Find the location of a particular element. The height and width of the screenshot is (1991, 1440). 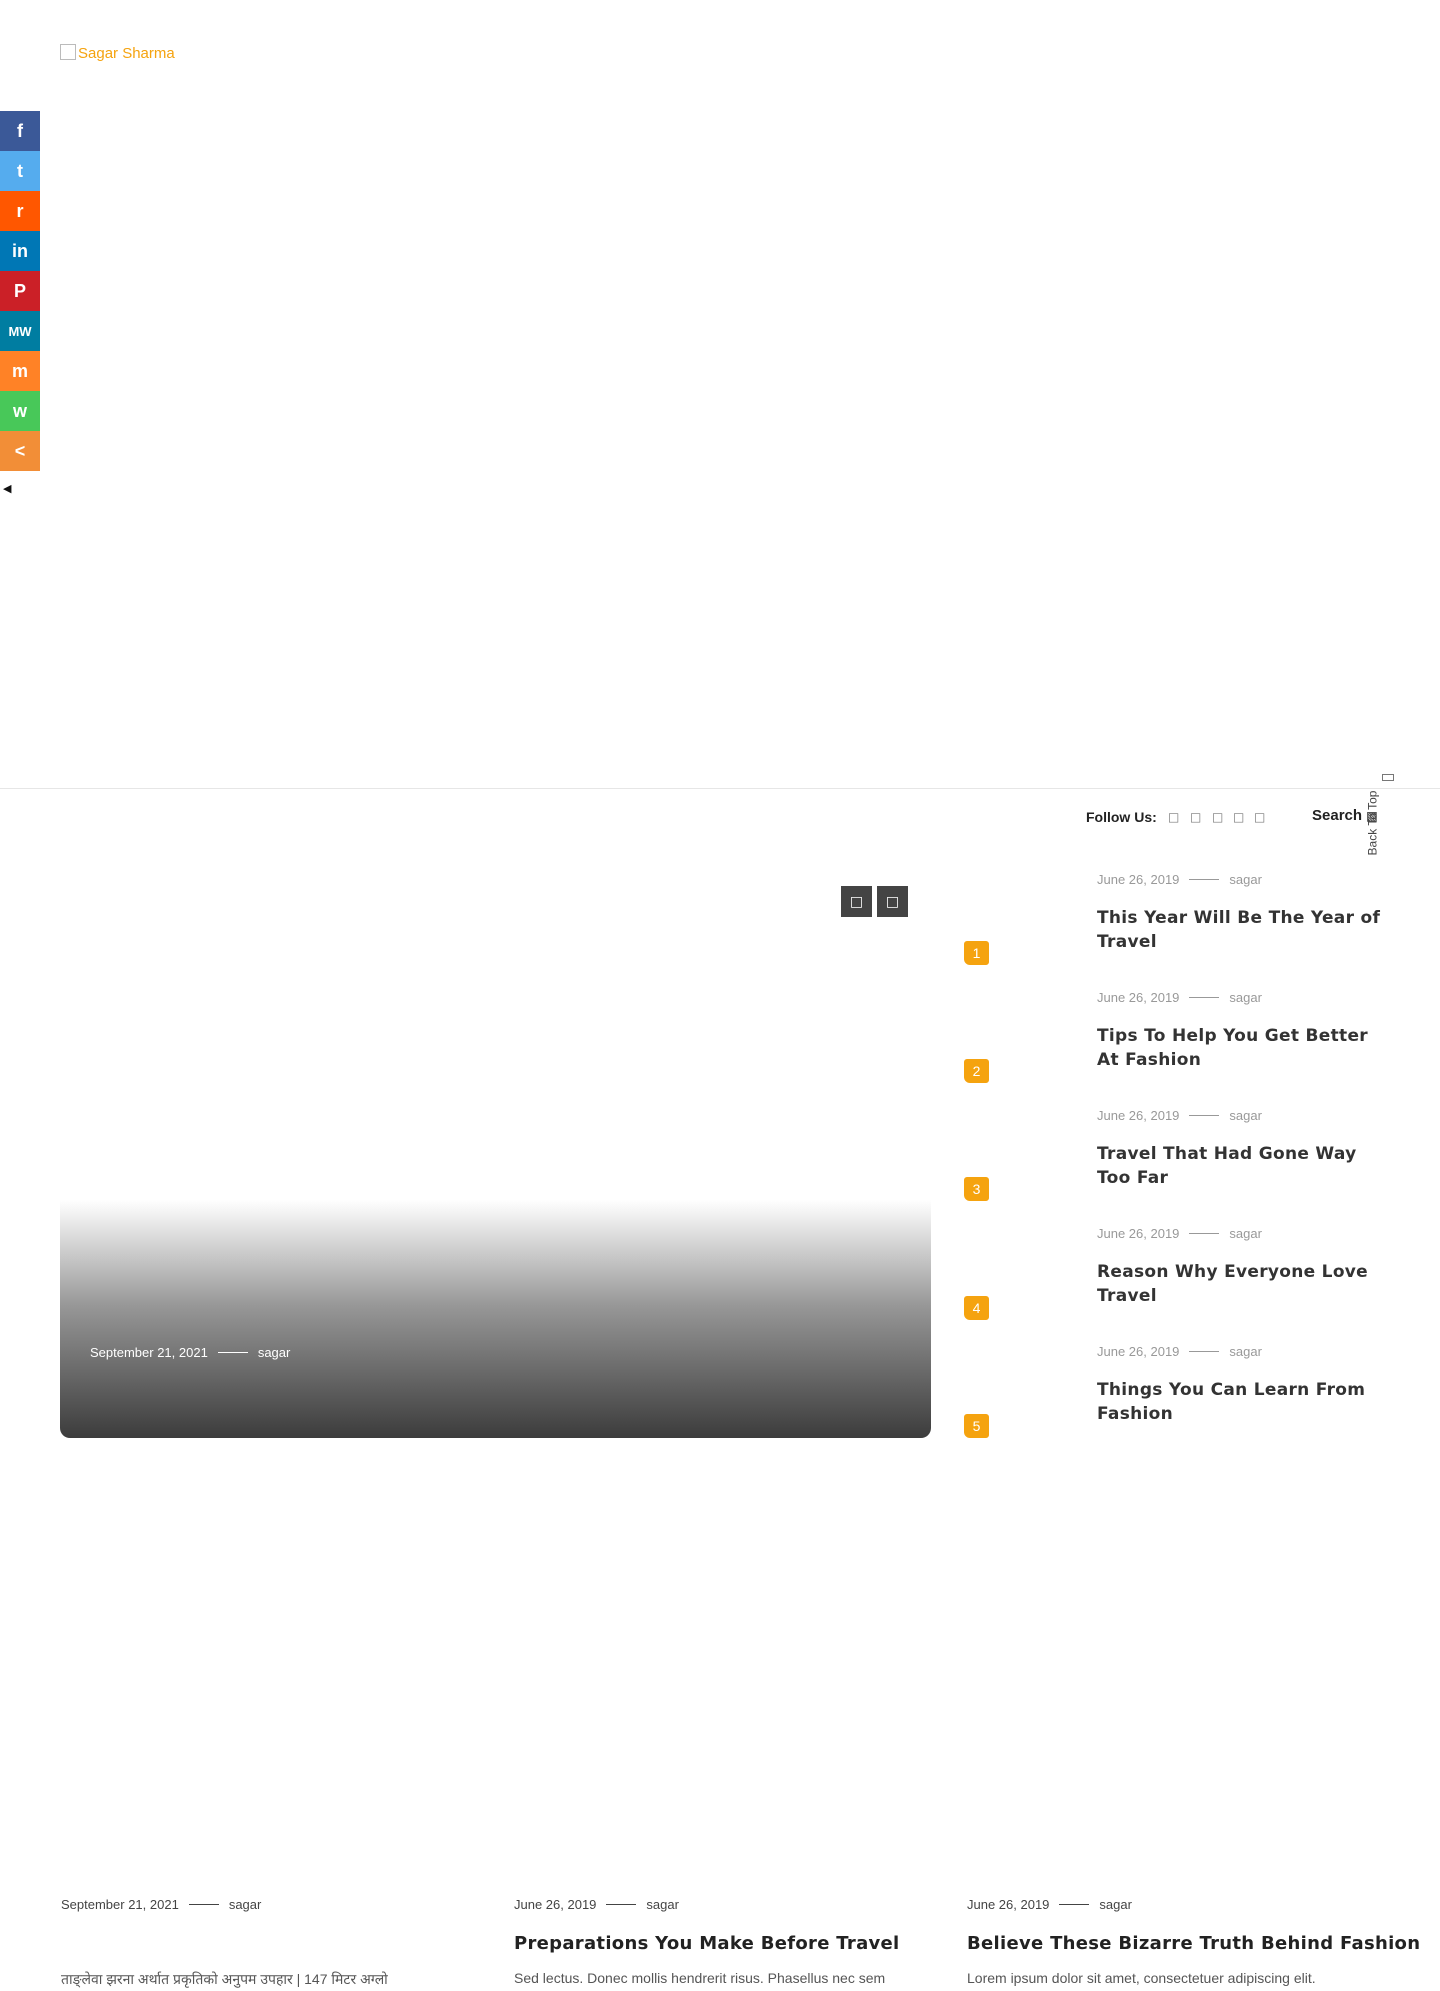

slider-prev-button: □ is located at coordinates (856, 901).